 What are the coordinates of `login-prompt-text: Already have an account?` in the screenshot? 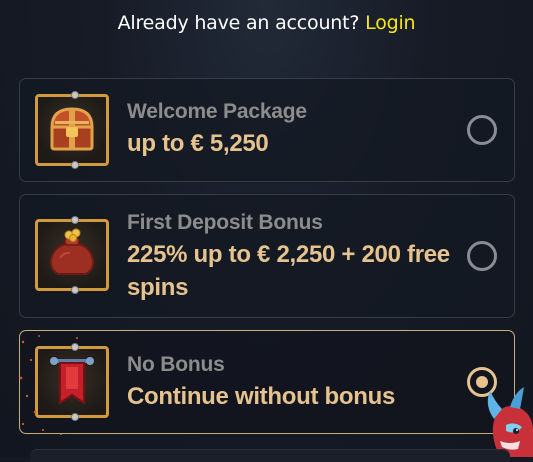 It's located at (238, 23).